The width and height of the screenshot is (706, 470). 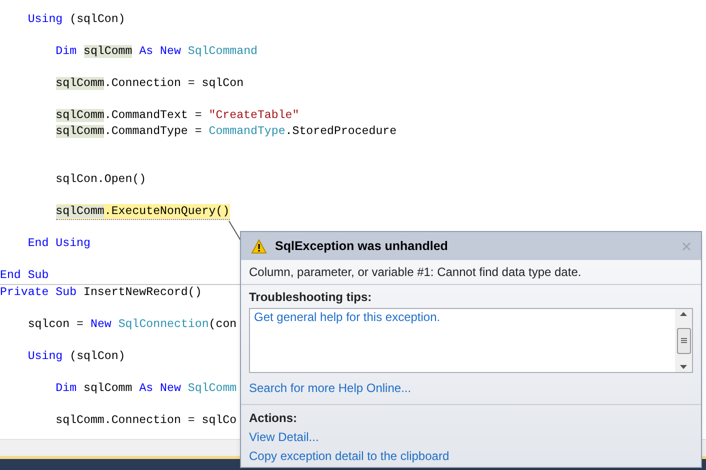 I want to click on code-line: sqlComm.CommandType = CommandType.StoredProcedure, so click(x=226, y=132).